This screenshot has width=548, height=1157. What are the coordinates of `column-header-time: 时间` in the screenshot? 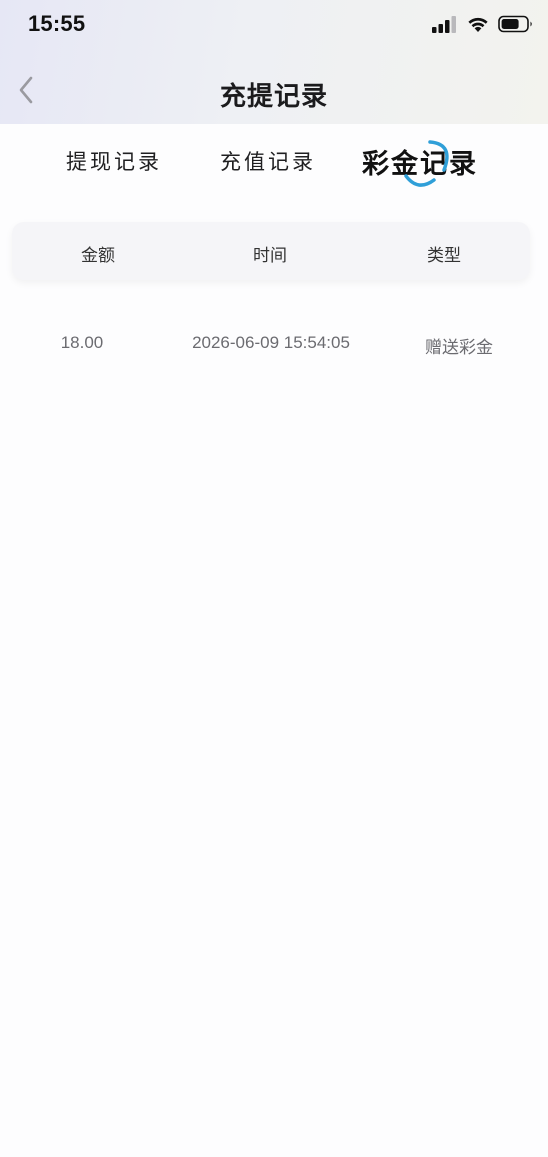 It's located at (270, 256).